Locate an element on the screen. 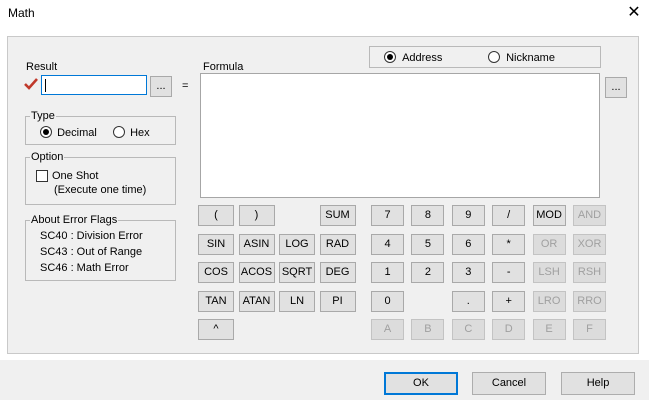 This screenshot has width=649, height=400. address-label: Address is located at coordinates (422, 58).